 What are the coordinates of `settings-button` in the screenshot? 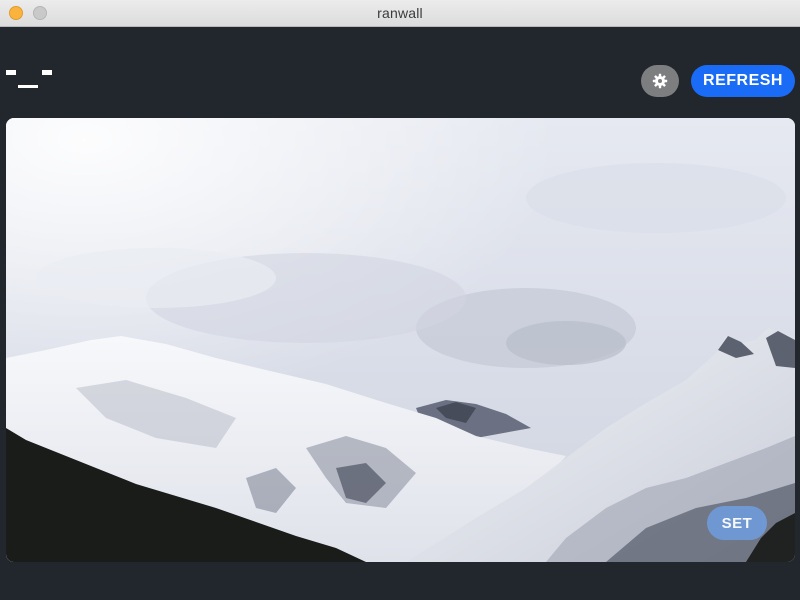 It's located at (660, 81).